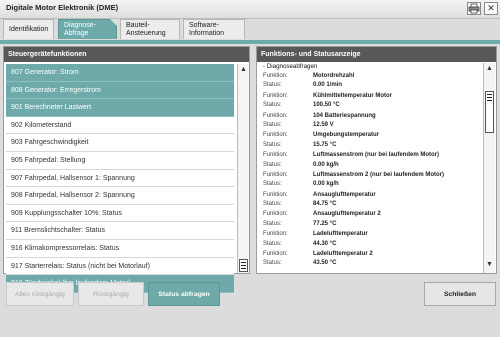 The width and height of the screenshot is (500, 337). What do you see at coordinates (460, 294) in the screenshot?
I see `close-button: Schließen` at bounding box center [460, 294].